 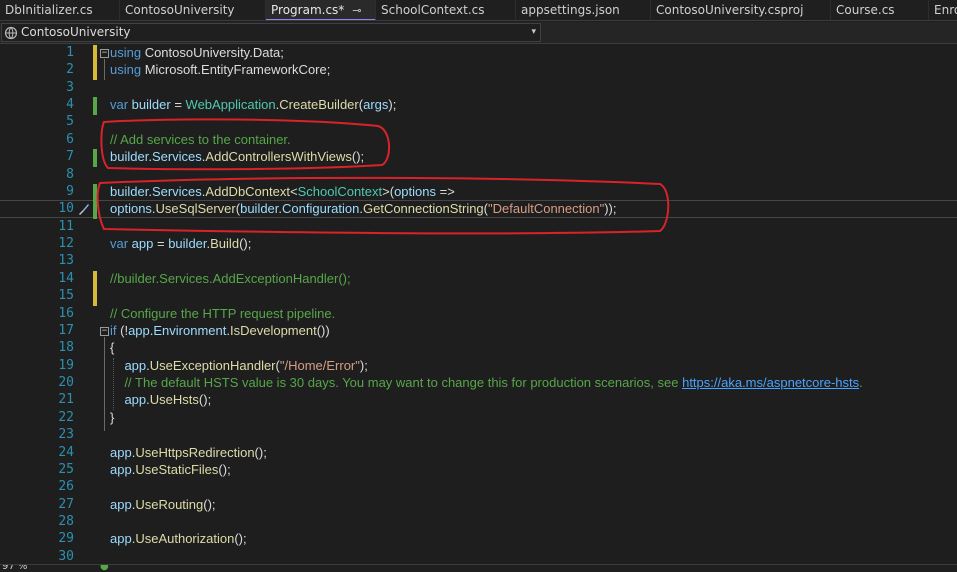 I want to click on tab-appsettings-json: appsettings.json, so click(x=583, y=10).